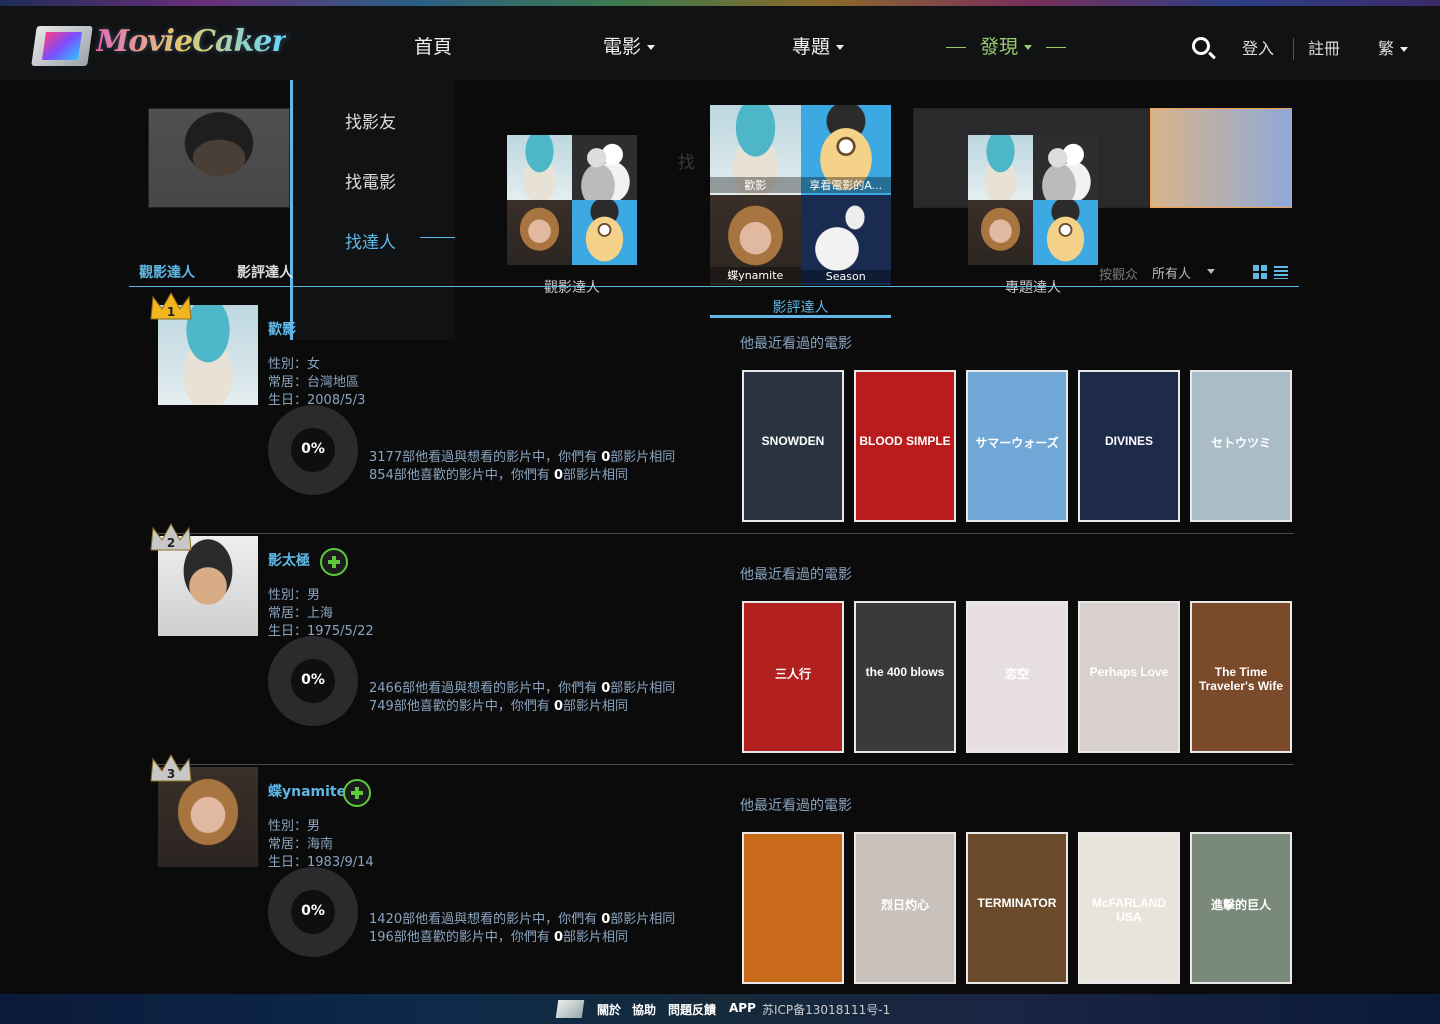 The height and width of the screenshot is (1024, 1440). Describe the element at coordinates (1129, 677) in the screenshot. I see `movie-poster: Perhaps Love` at that location.